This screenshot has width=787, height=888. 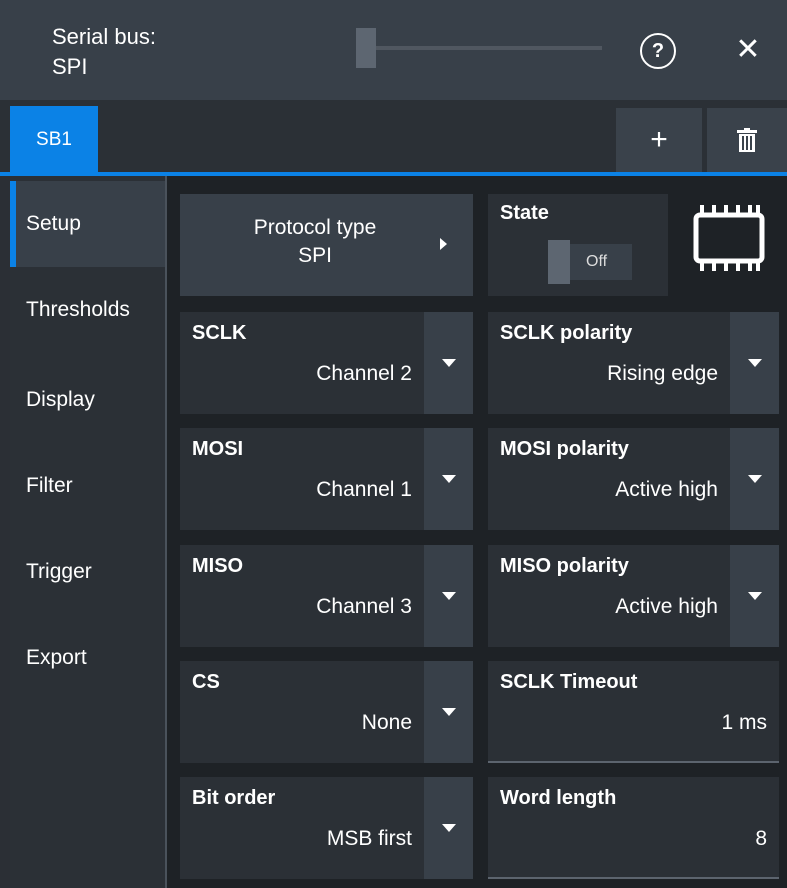 I want to click on nav-item-label: Display, so click(x=60, y=399).